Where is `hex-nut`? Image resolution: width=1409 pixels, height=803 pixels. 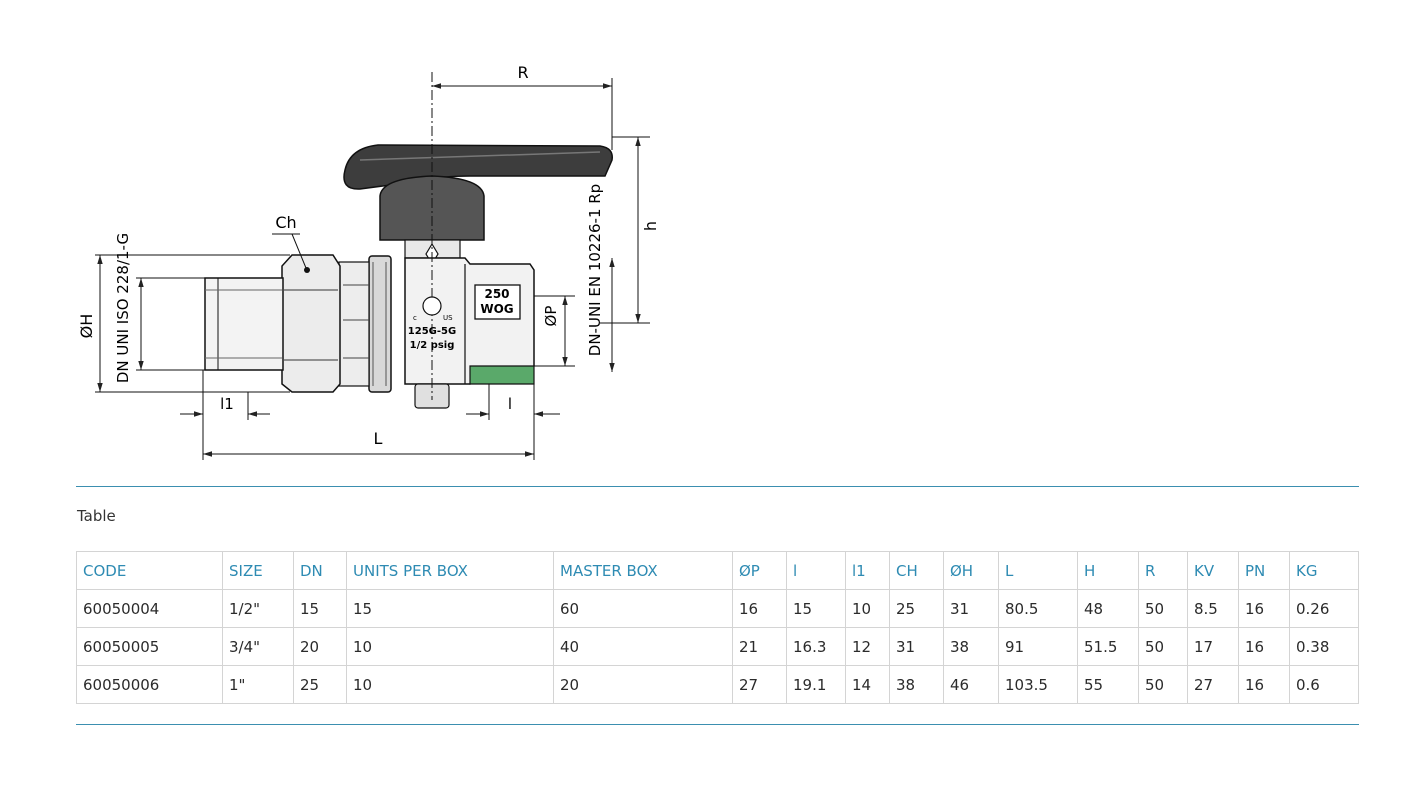 hex-nut is located at coordinates (311, 323).